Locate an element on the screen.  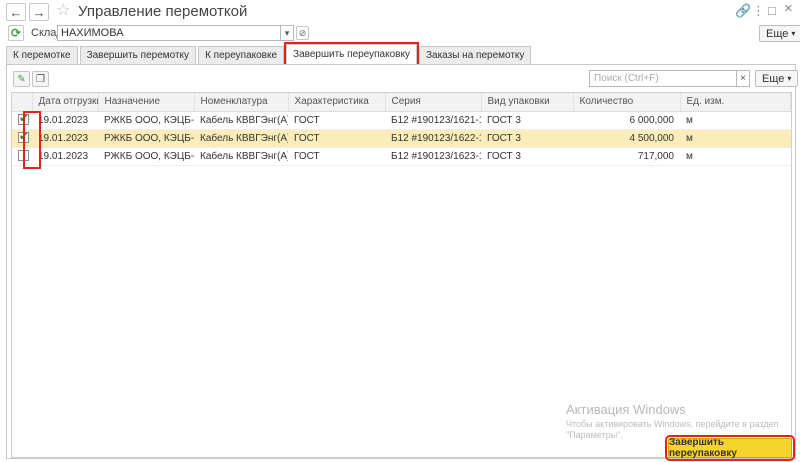
copy-button: ❐ is located at coordinates (40, 79).